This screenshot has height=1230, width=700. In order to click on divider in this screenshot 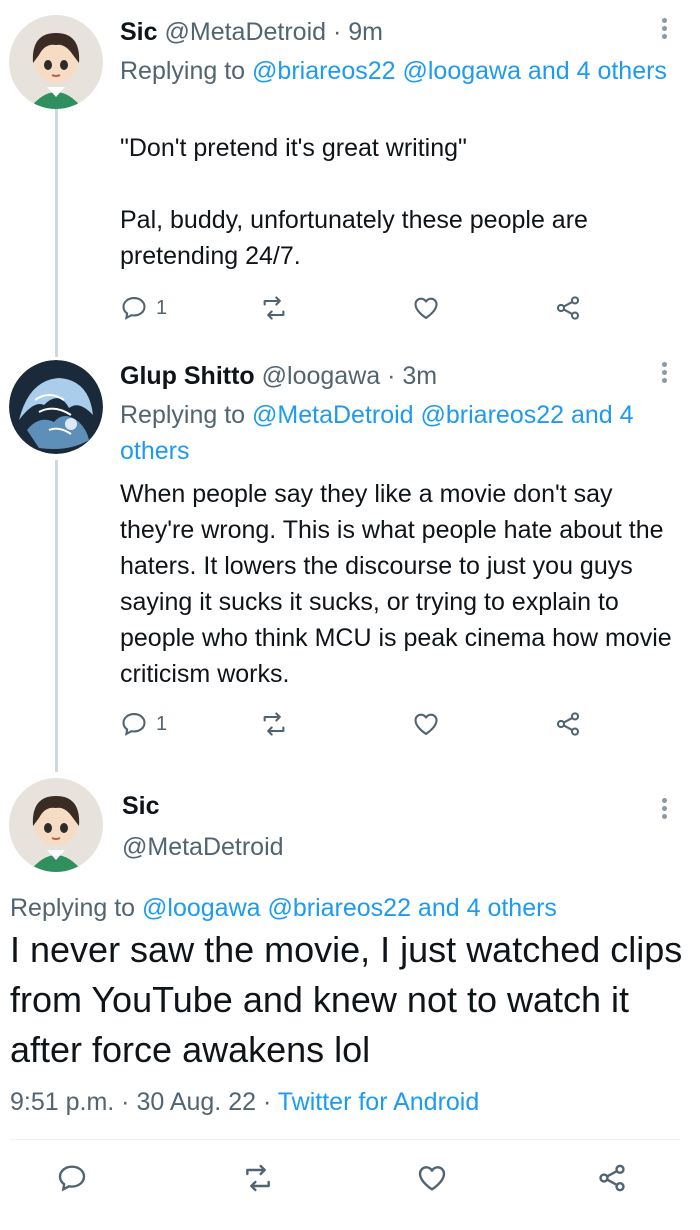, I will do `click(345, 1139)`.